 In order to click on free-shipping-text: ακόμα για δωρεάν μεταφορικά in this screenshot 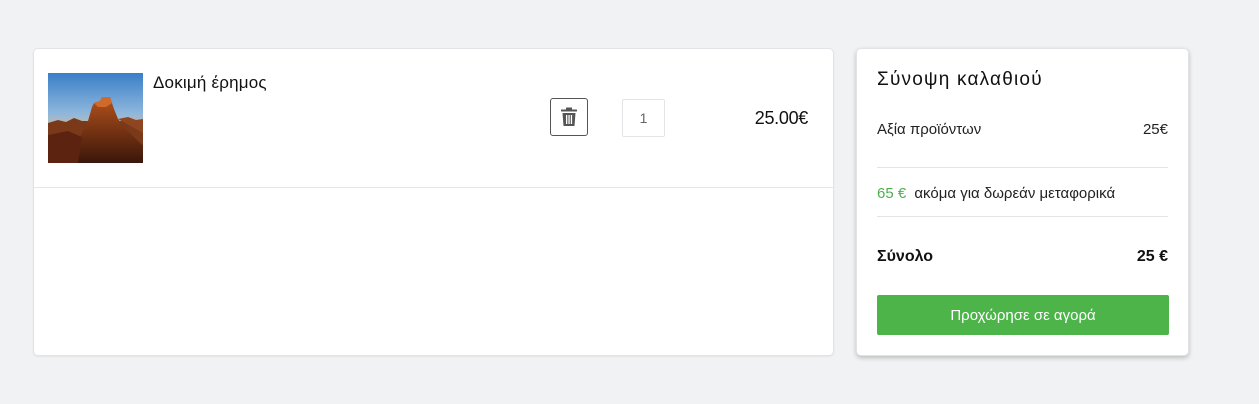, I will do `click(1015, 193)`.